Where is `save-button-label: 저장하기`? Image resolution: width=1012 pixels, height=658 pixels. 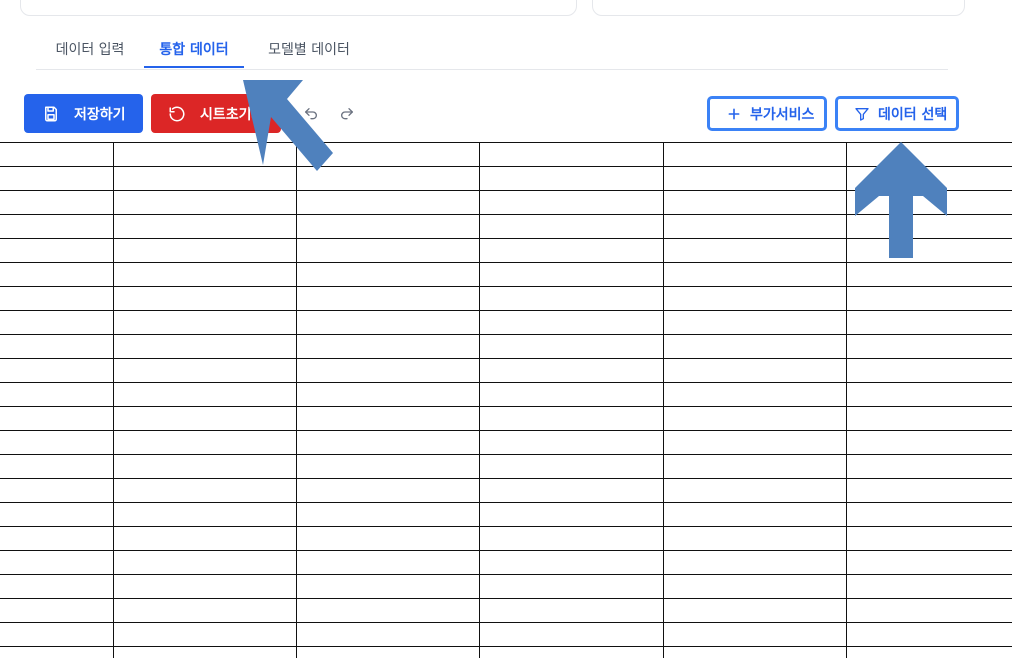
save-button-label: 저장하기 is located at coordinates (100, 114).